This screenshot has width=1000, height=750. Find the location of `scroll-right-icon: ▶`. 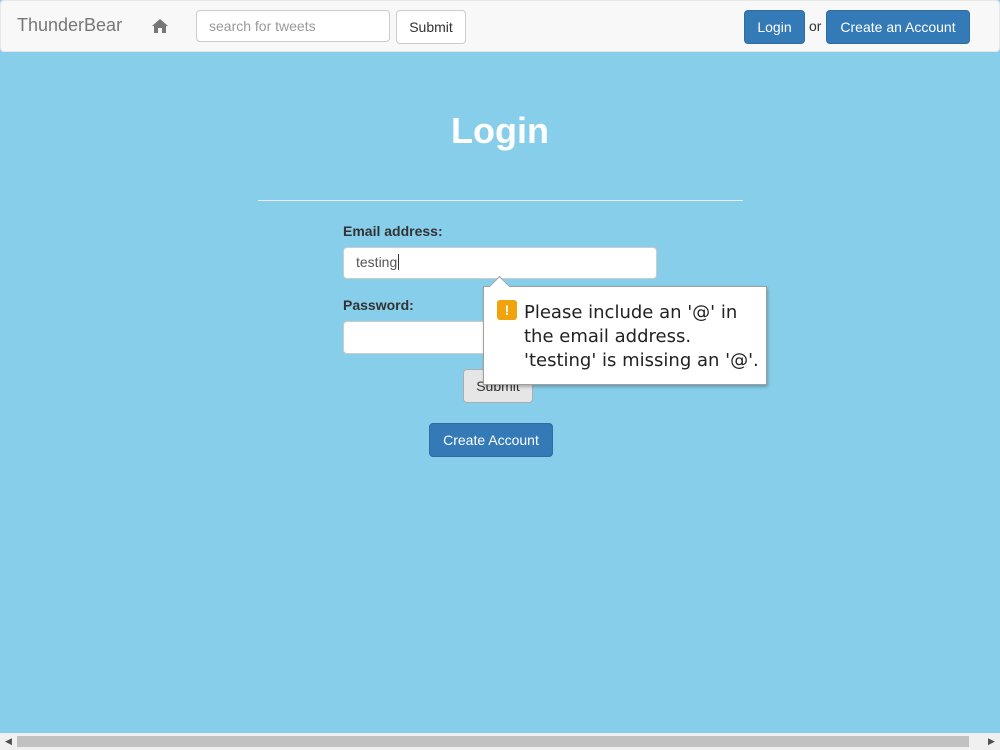

scroll-right-icon: ▶ is located at coordinates (991, 741).